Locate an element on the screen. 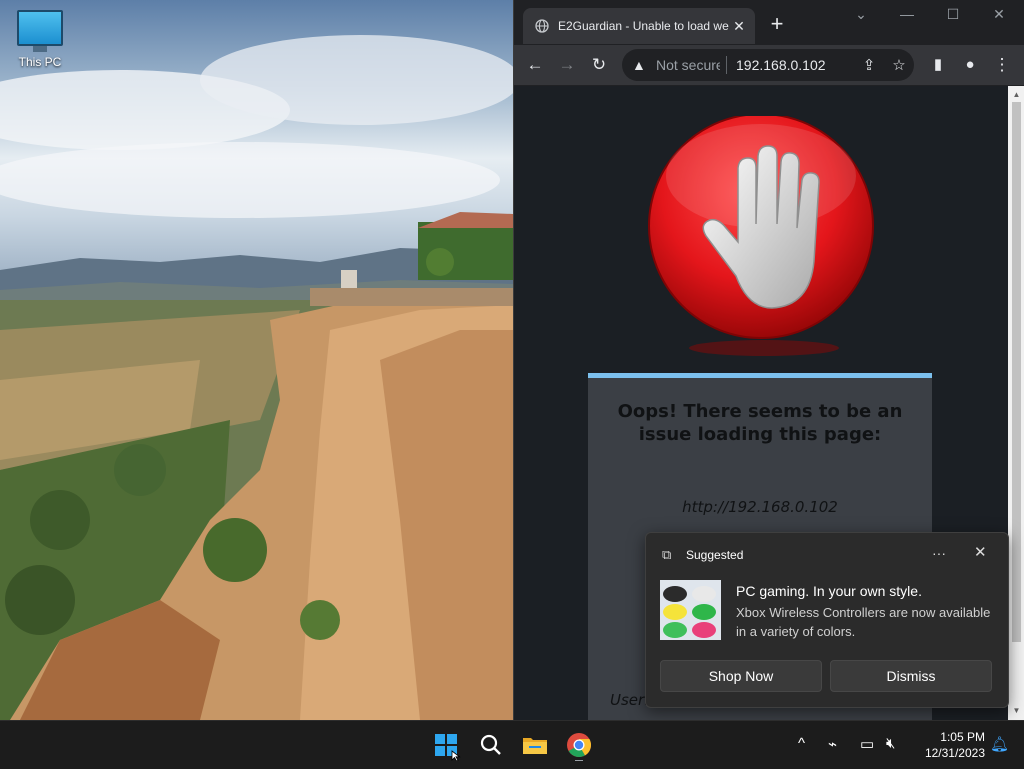  close-icon: ✕ is located at coordinates (999, 16).